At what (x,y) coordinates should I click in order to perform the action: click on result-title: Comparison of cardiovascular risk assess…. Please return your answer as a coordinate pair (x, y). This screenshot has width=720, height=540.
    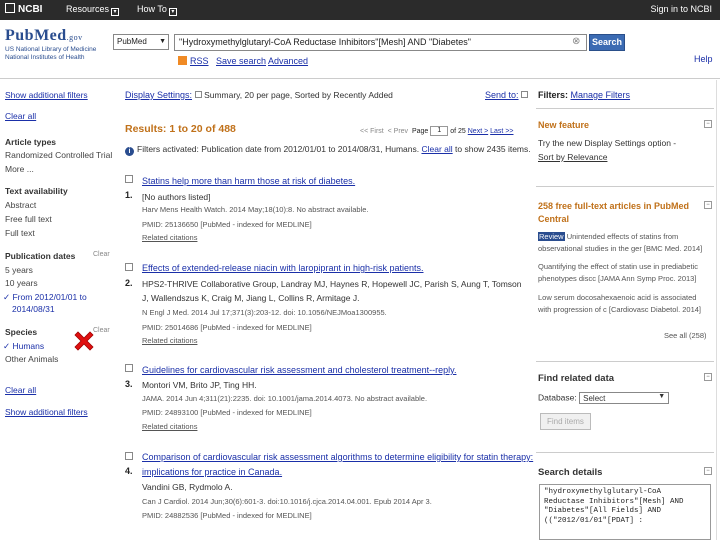
    Looking at the image, I should click on (337, 457).